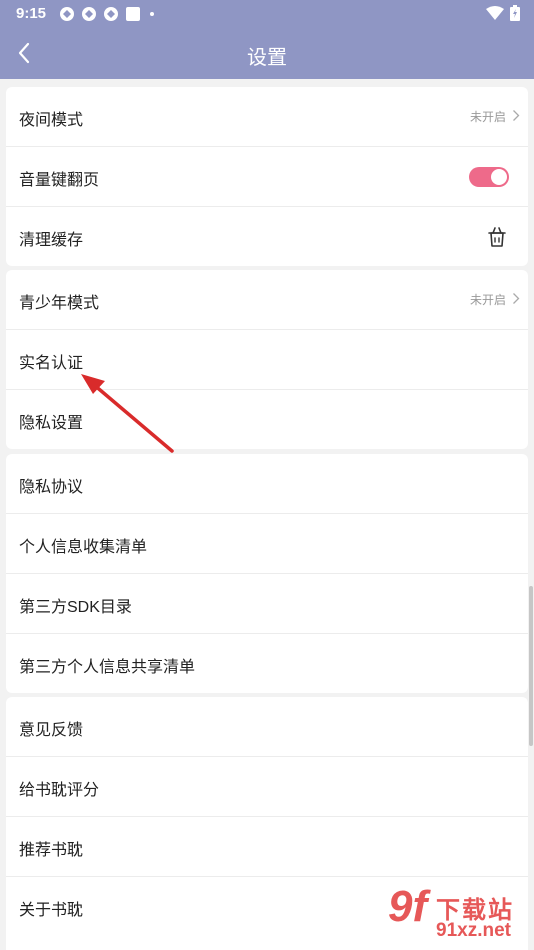  I want to click on row-night-mode: 夜间模式 未开启, so click(267, 117).